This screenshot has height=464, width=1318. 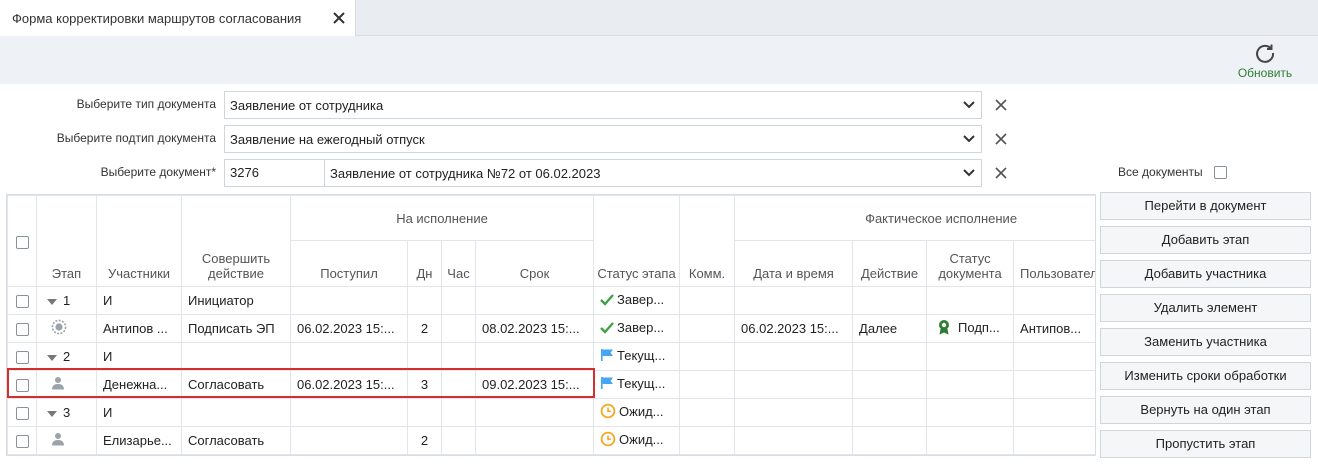 I want to click on change-terms-button: Изменить сроки обработки, so click(x=1205, y=376).